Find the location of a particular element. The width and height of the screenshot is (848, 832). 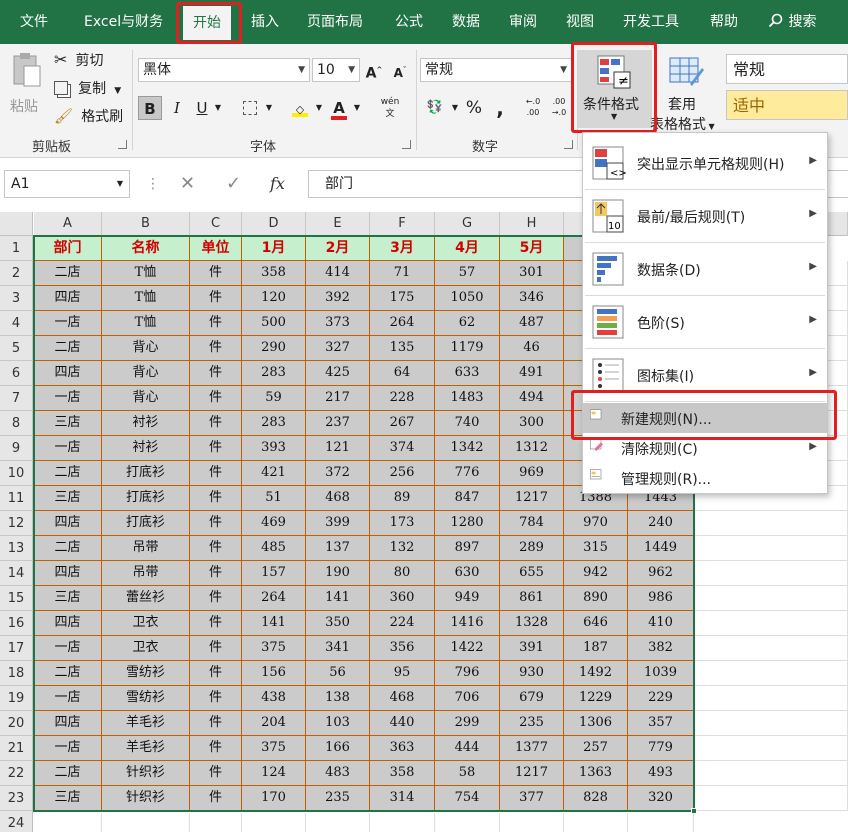

increase-font-icon: A^ is located at coordinates (374, 70).